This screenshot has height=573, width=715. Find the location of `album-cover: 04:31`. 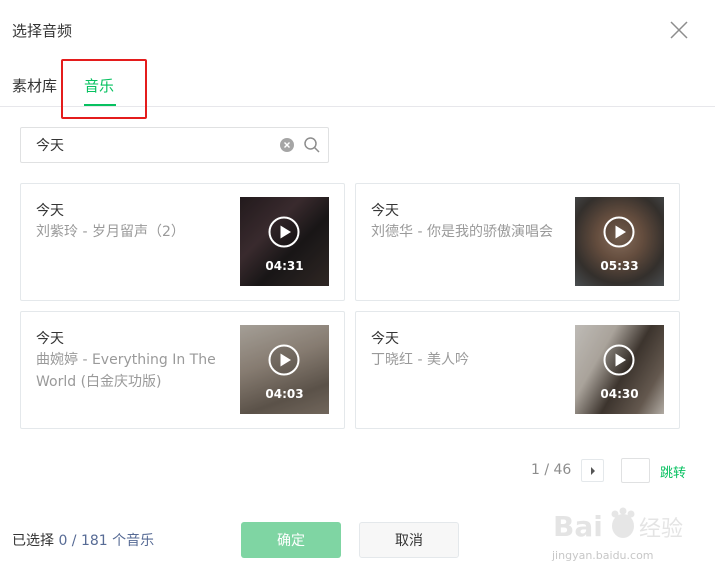

album-cover: 04:31 is located at coordinates (284, 241).